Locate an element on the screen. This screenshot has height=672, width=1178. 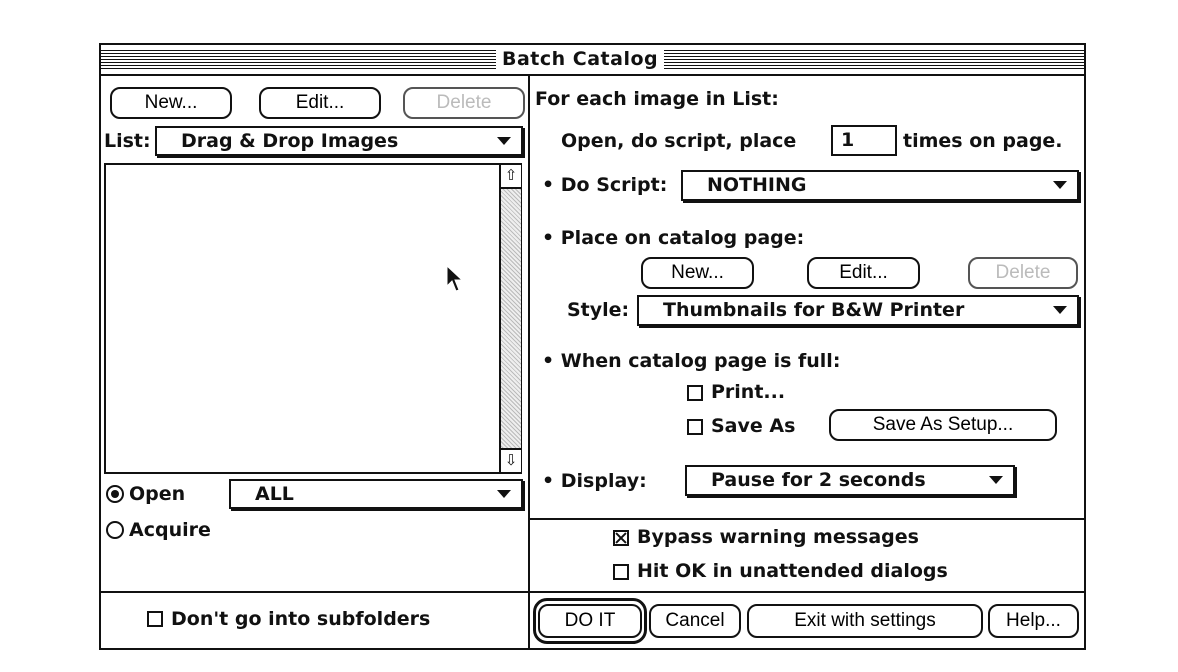
list-select: Drag & Drop Images is located at coordinates (339, 141).